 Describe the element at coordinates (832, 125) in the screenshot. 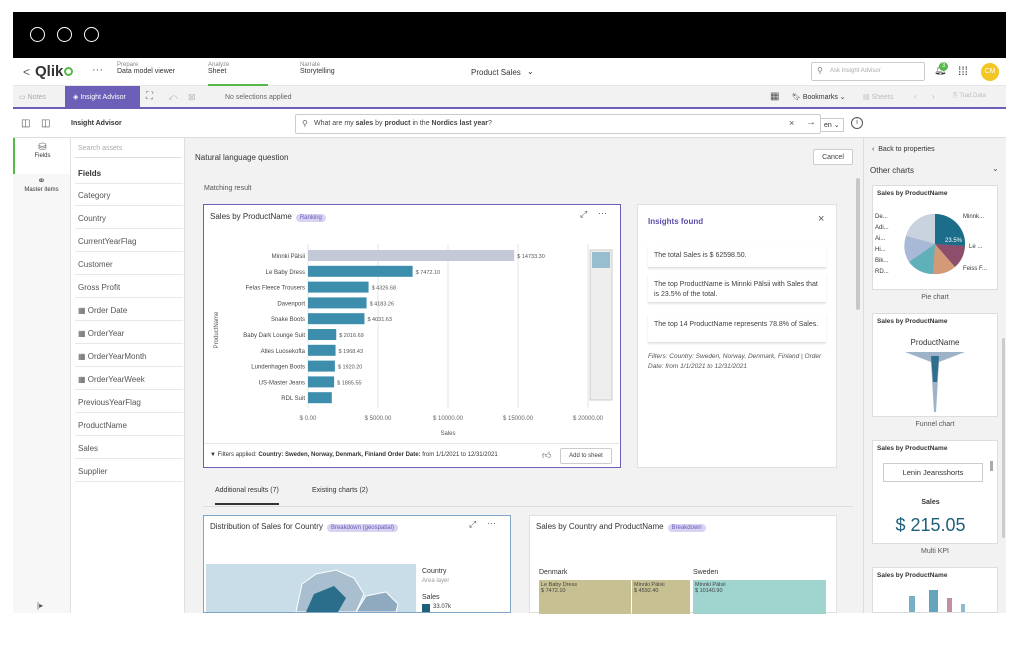

I see `language-select: en ⌄` at that location.